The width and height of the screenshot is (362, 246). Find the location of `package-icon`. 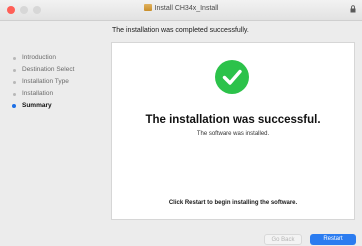

package-icon is located at coordinates (147, 7).